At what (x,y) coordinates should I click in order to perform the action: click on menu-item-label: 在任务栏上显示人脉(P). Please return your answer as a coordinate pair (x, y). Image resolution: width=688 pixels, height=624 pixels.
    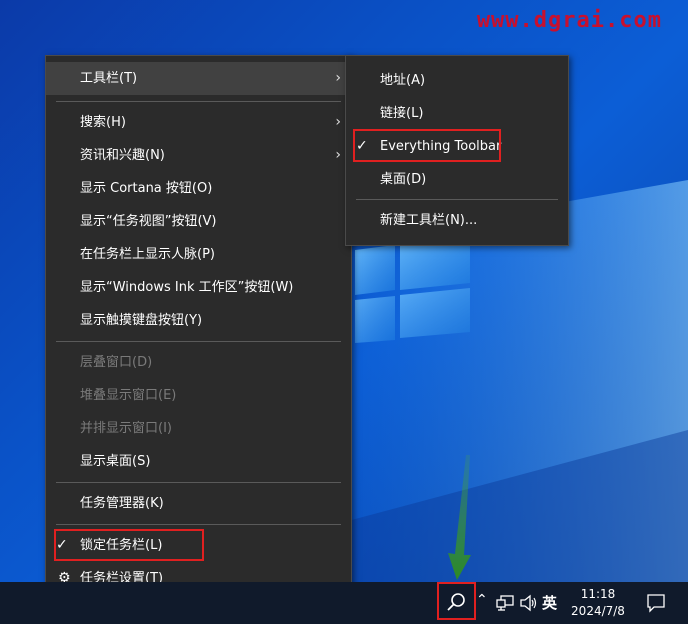
    Looking at the image, I should click on (147, 254).